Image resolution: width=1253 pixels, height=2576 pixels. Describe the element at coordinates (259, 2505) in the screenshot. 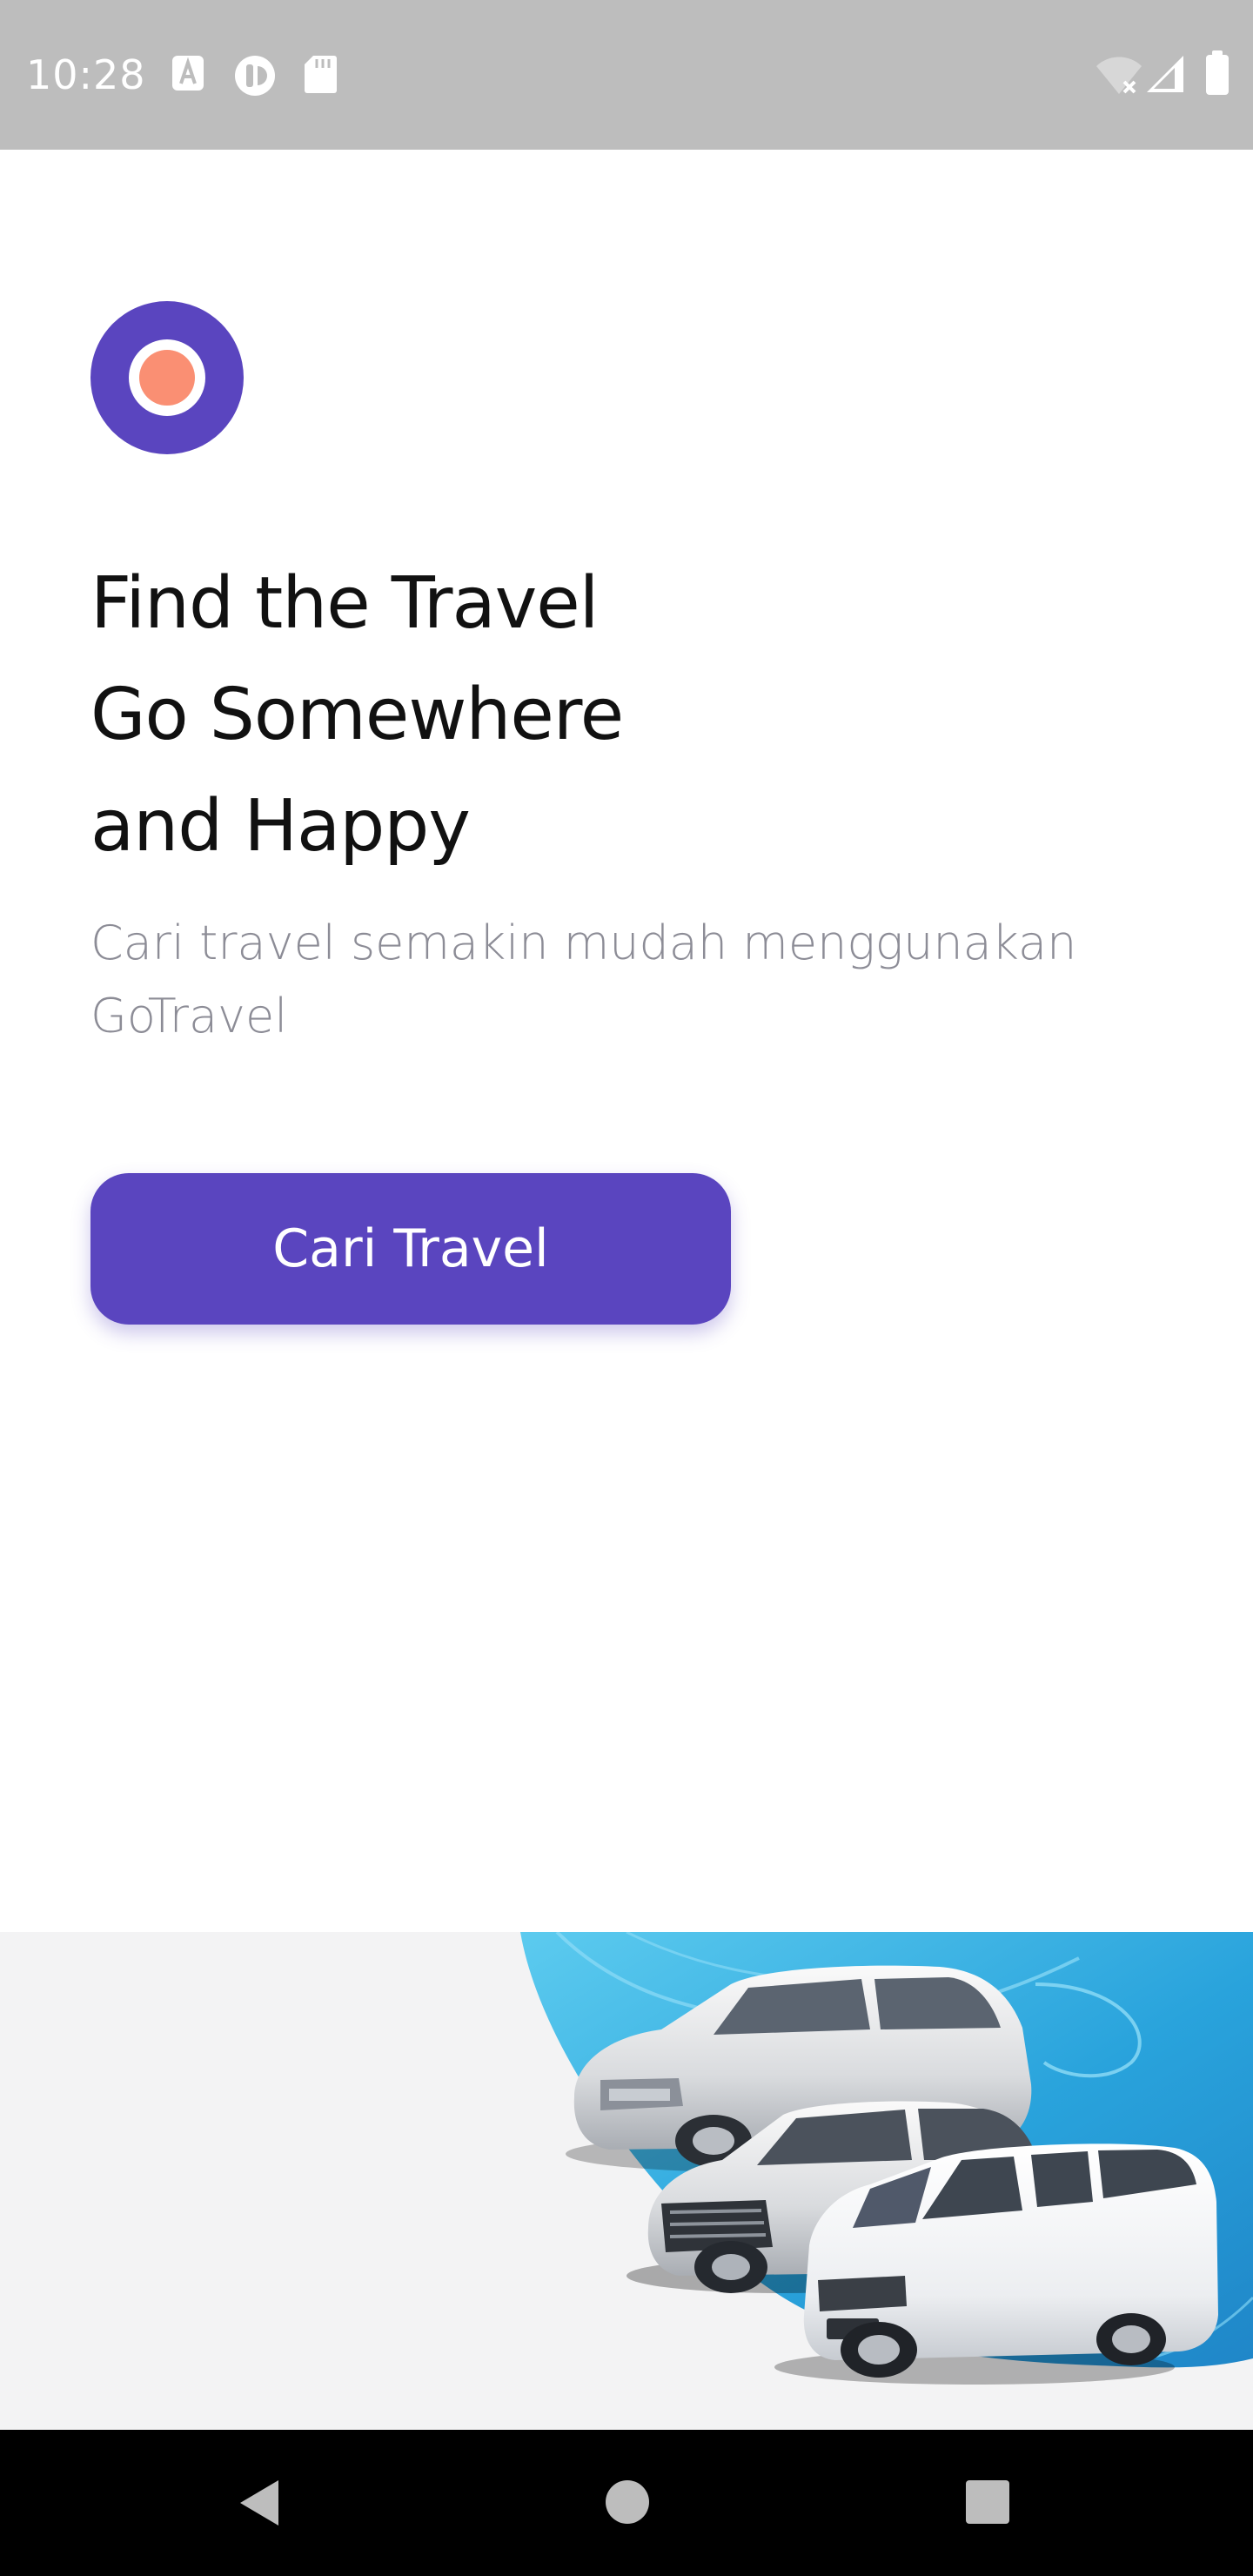

I see `back-icon` at that location.